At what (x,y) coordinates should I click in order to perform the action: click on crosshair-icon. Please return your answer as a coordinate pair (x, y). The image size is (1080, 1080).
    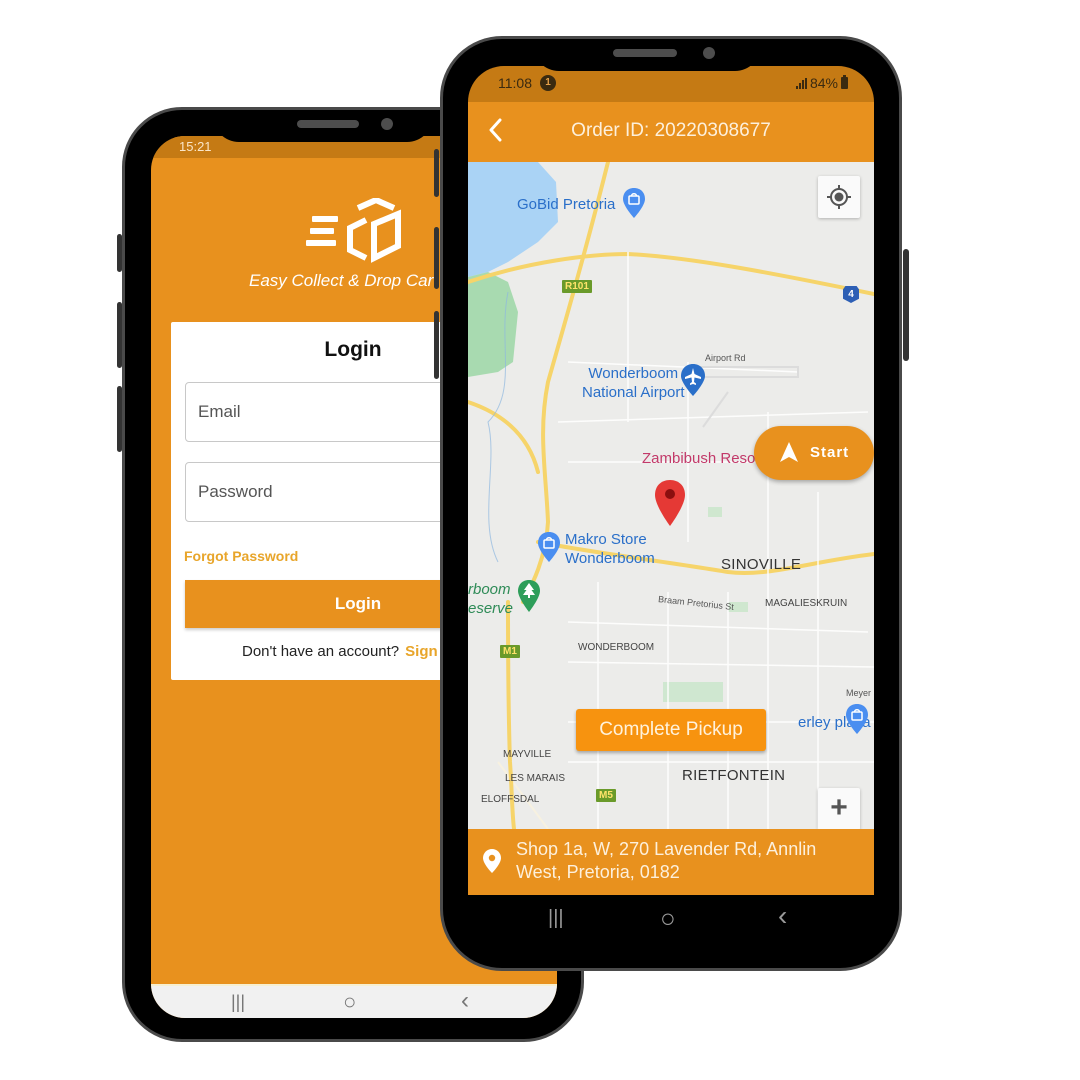
    Looking at the image, I should click on (839, 197).